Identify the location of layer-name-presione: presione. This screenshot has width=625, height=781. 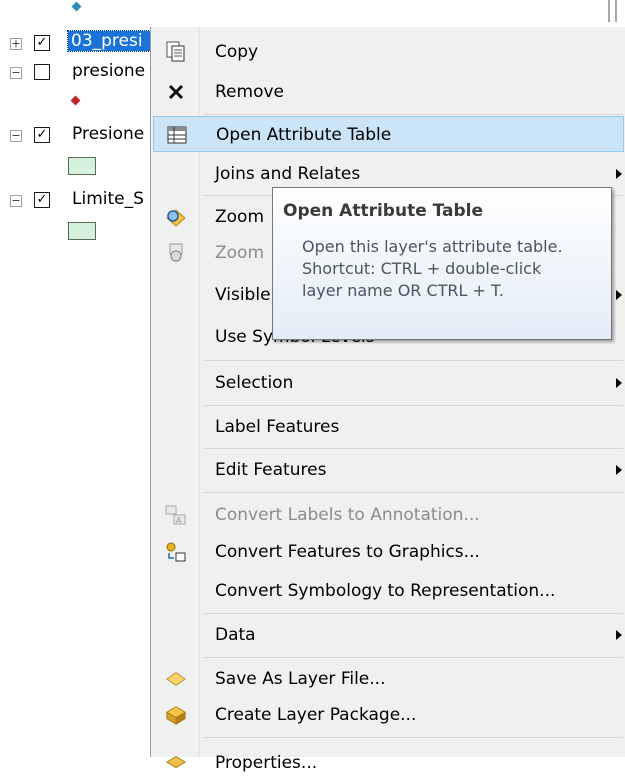
(108, 71).